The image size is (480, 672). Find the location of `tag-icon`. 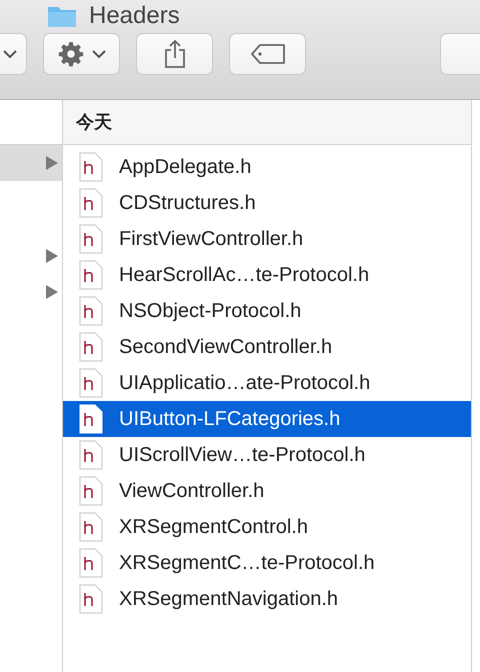

tag-icon is located at coordinates (268, 54).